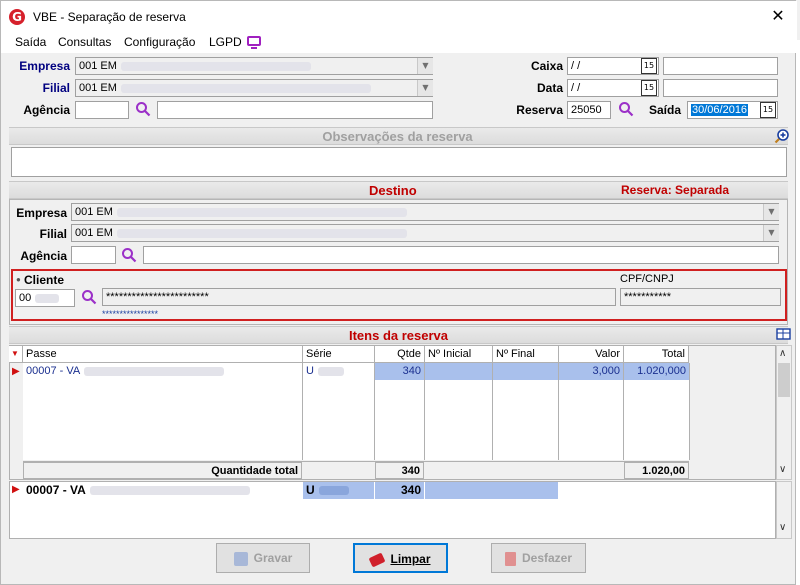 This screenshot has height=585, width=800. Describe the element at coordinates (162, 470) in the screenshot. I see `total-label: Quantidade total` at that location.